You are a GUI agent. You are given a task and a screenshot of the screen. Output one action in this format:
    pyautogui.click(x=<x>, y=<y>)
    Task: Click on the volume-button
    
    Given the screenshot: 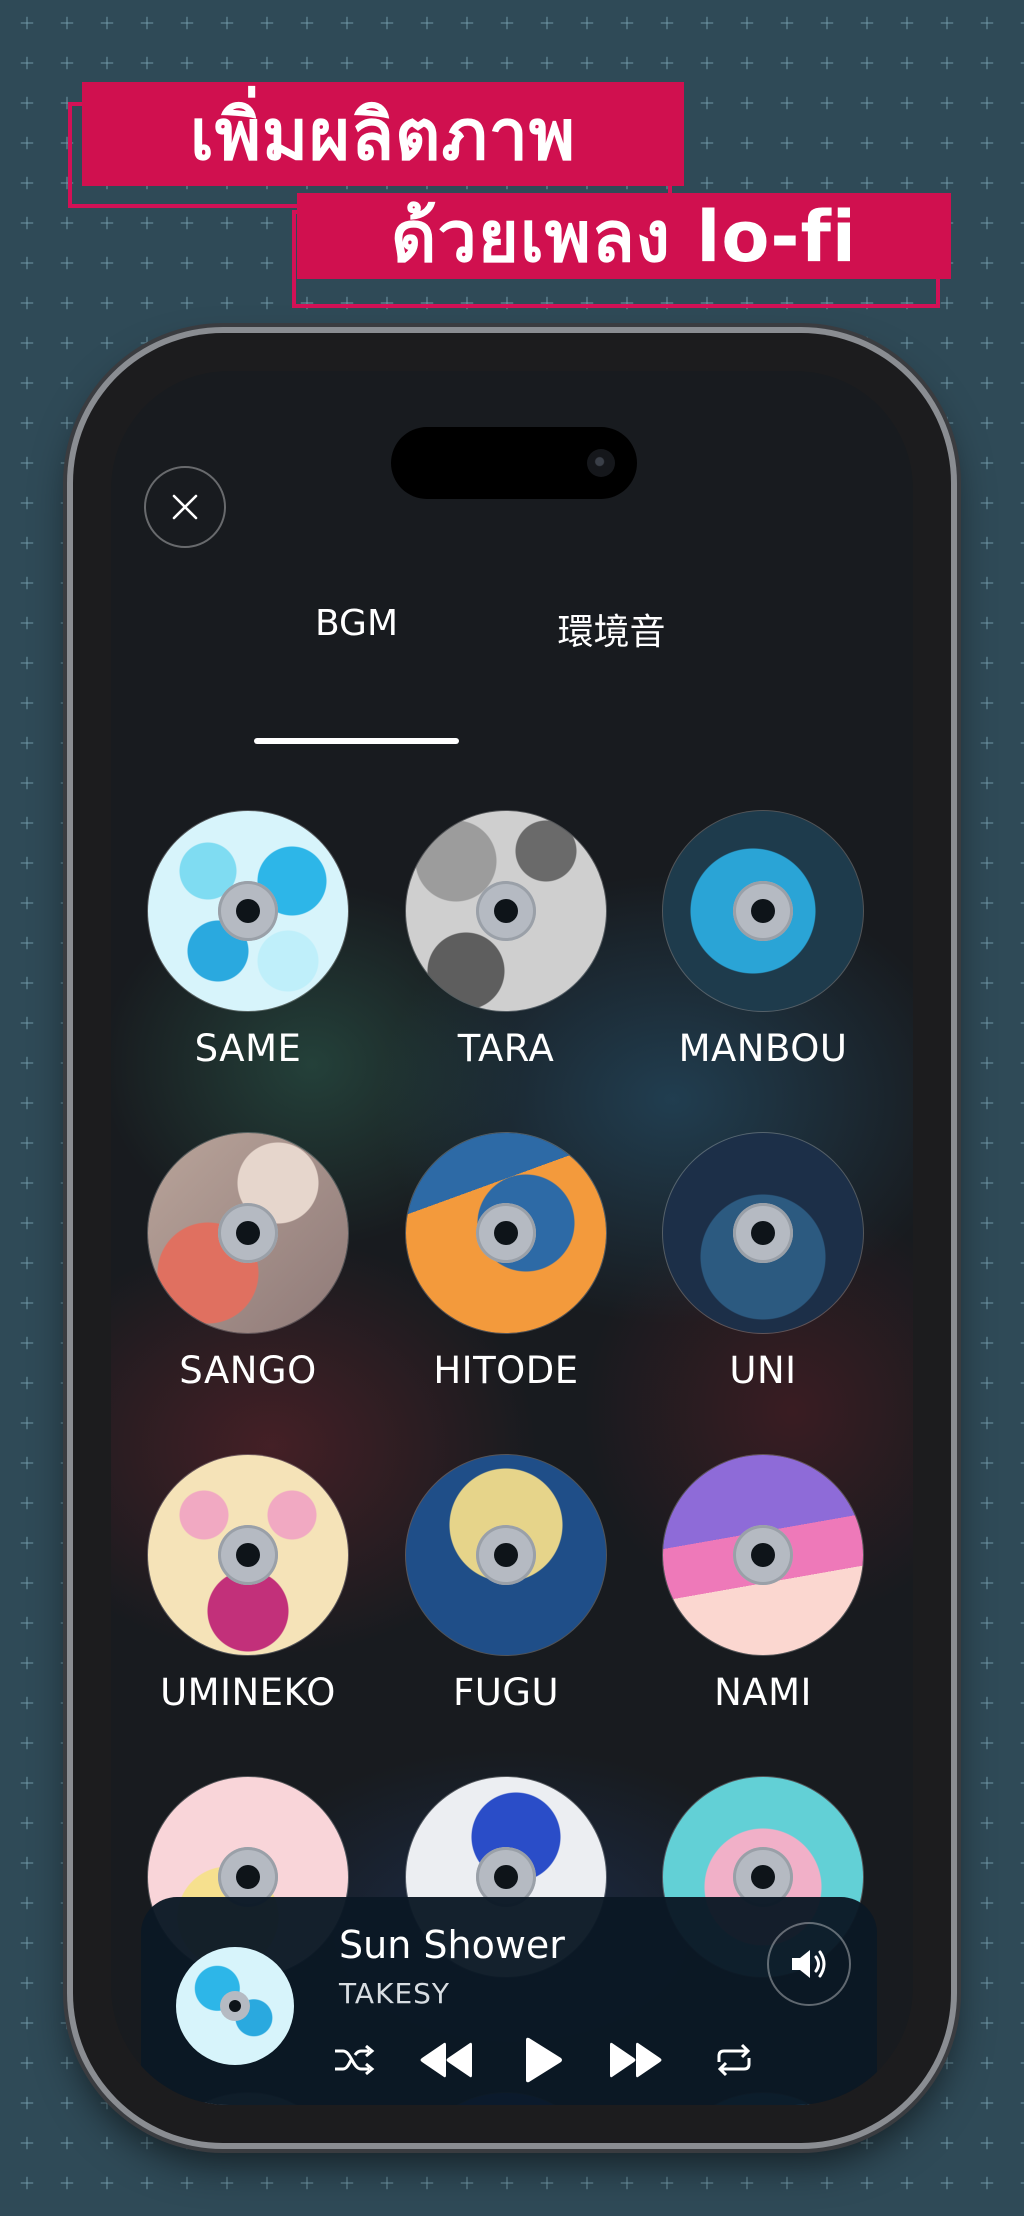 What is the action you would take?
    pyautogui.click(x=809, y=1964)
    